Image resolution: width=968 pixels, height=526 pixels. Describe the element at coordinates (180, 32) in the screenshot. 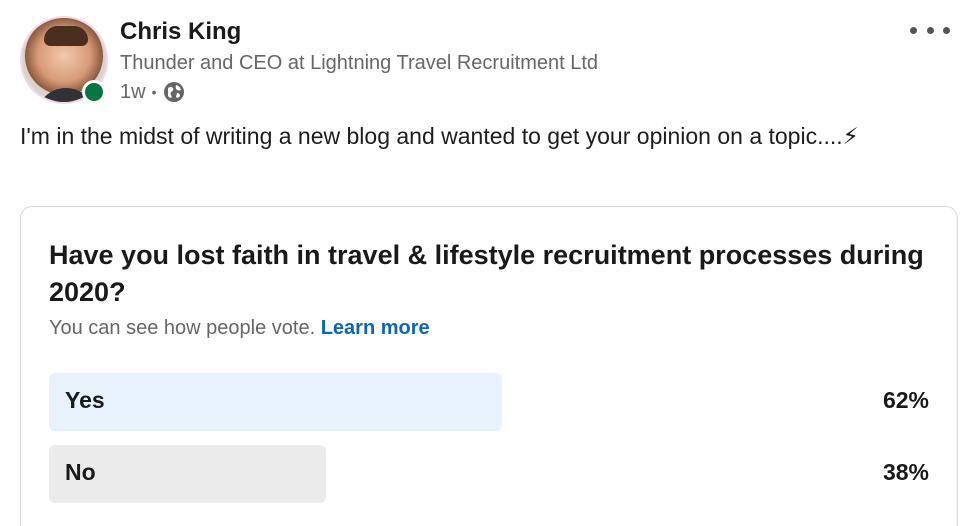

I see `author-name: Chris King` at that location.